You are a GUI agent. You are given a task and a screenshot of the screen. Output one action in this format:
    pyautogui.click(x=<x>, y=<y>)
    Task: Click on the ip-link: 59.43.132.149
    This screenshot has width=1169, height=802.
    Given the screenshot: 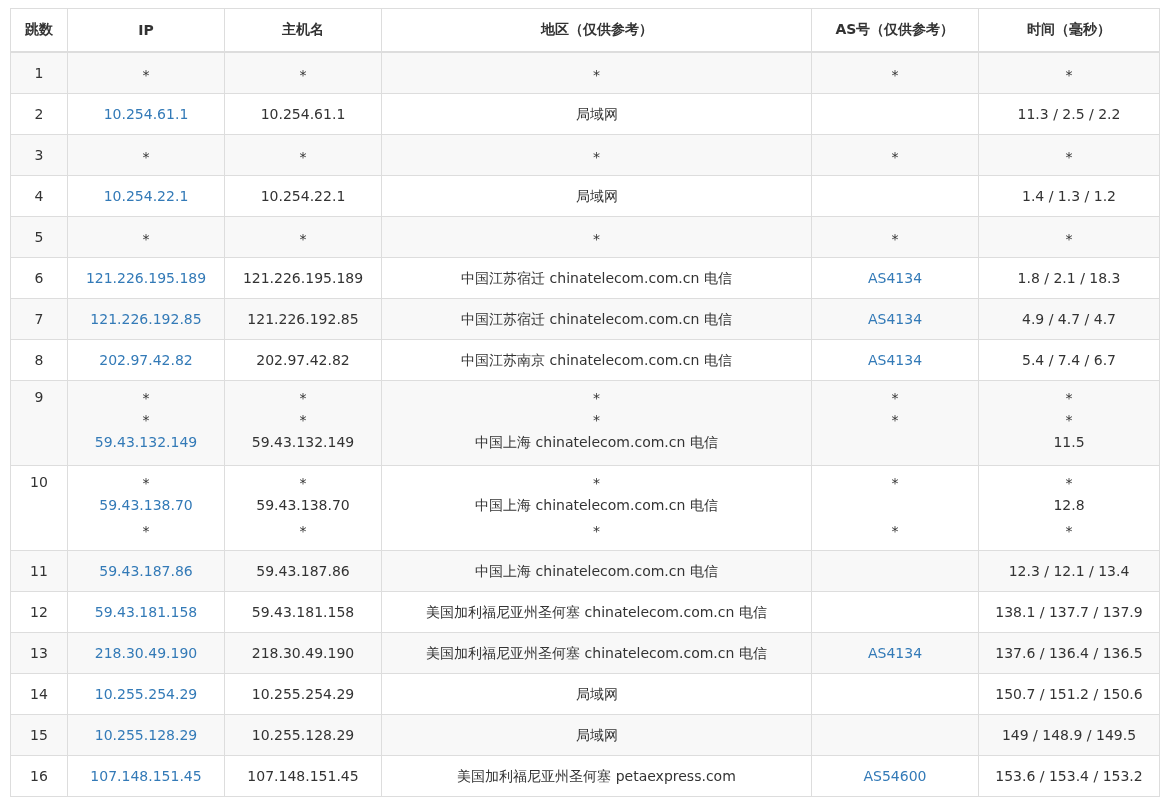 What is the action you would take?
    pyautogui.click(x=146, y=442)
    